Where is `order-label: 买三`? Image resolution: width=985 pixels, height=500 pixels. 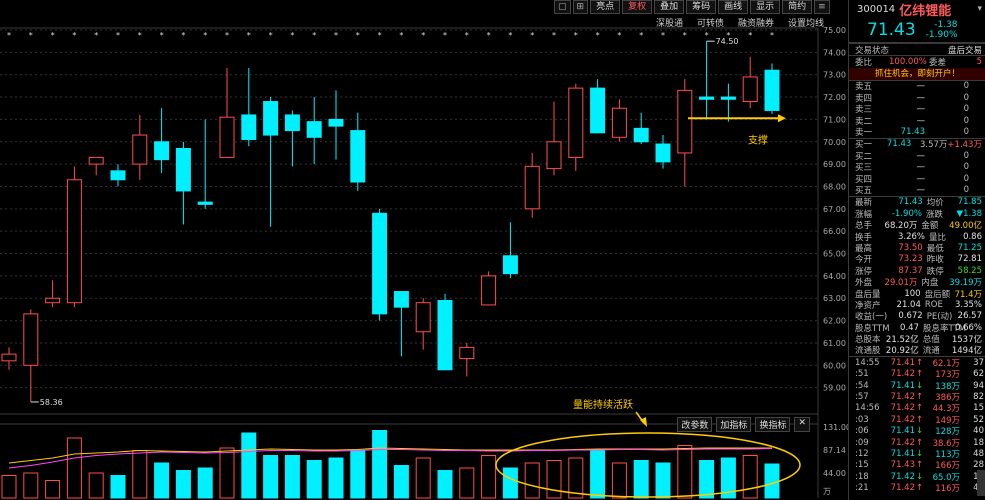
order-label: 买三 is located at coordinates (864, 168).